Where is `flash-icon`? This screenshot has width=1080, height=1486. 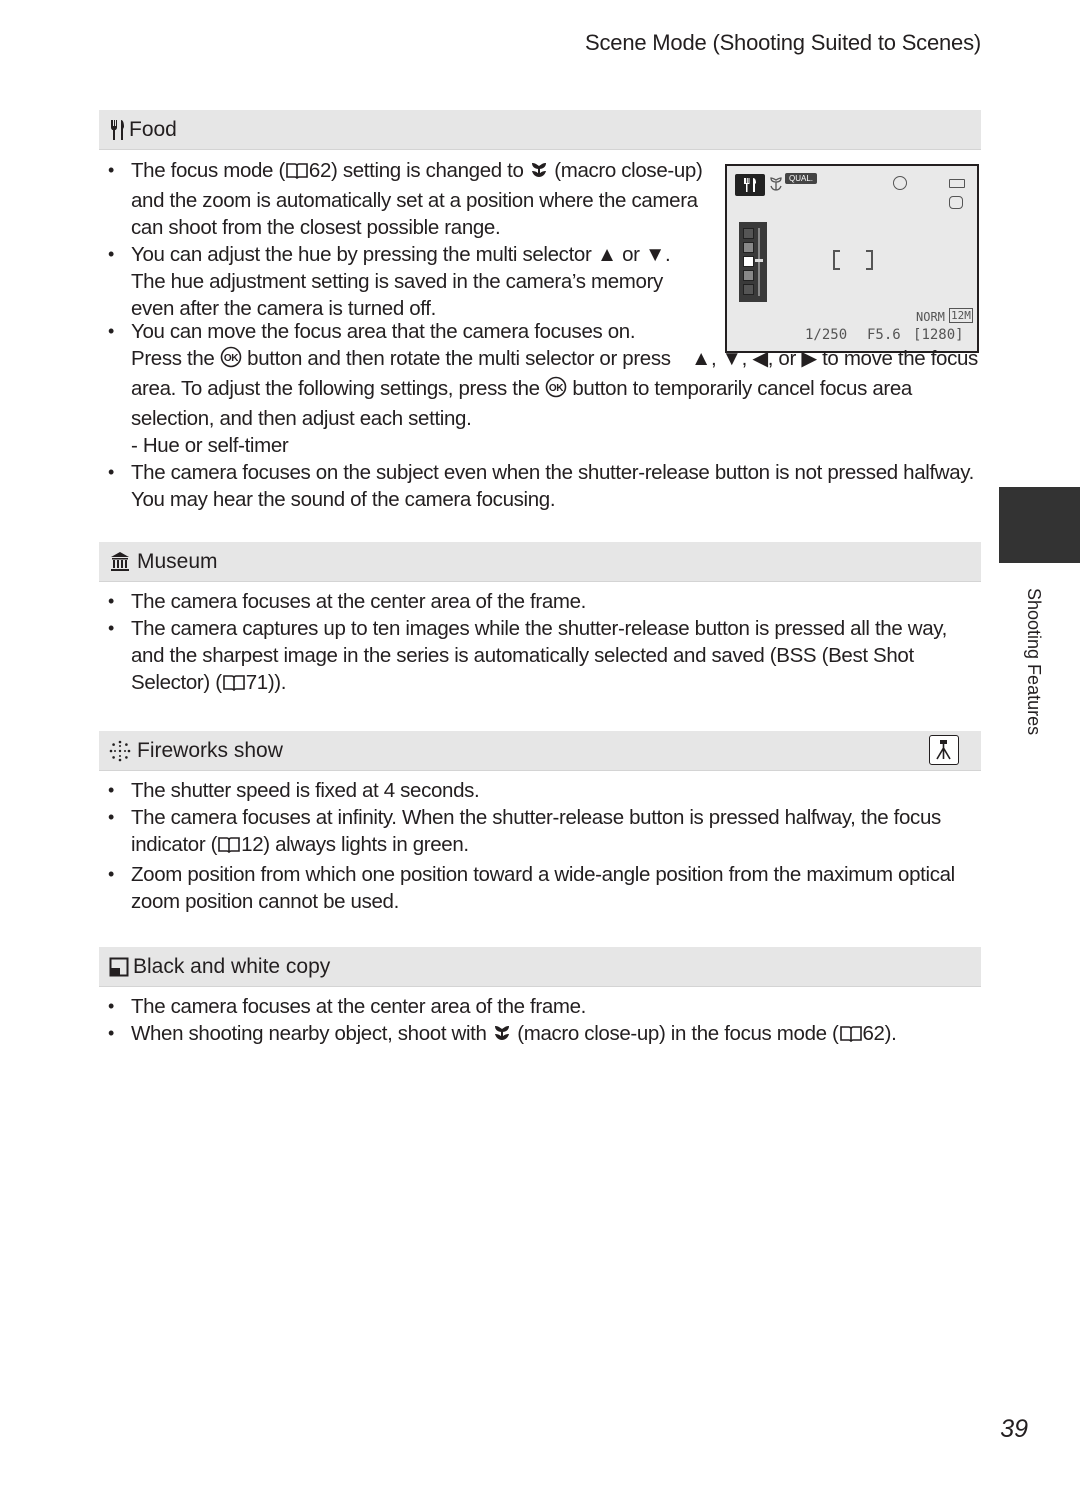 flash-icon is located at coordinates (900, 183).